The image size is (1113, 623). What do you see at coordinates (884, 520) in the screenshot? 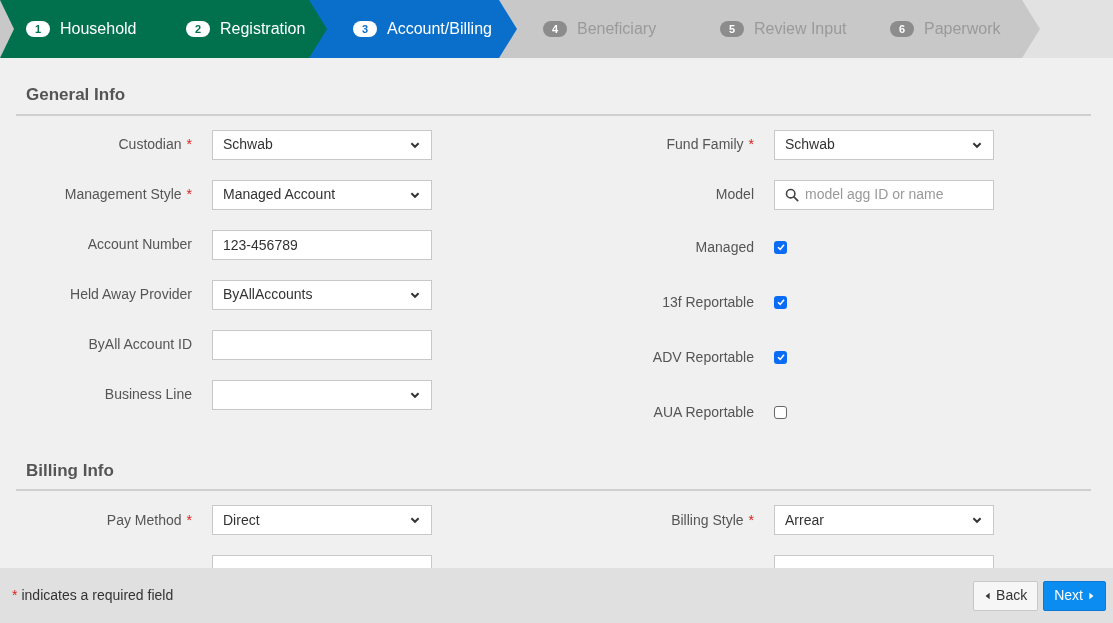
I see `select-field: Arrear` at bounding box center [884, 520].